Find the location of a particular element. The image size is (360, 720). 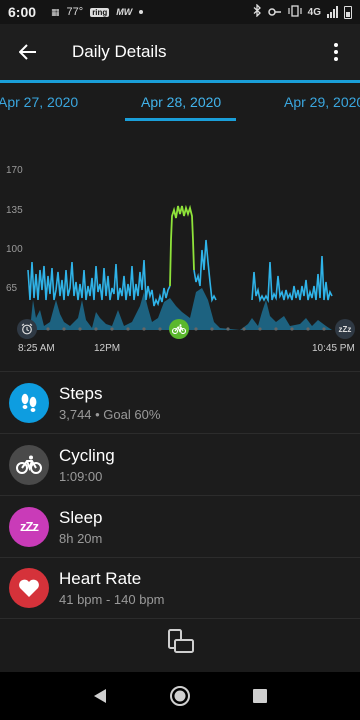

cycling-line is located at coordinates (182, 245).